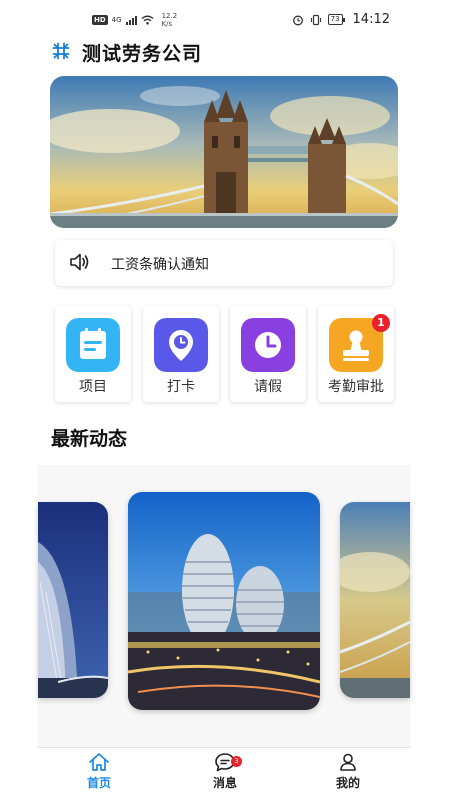 The height and width of the screenshot is (800, 450). I want to click on nav-home: 首页, so click(99, 771).